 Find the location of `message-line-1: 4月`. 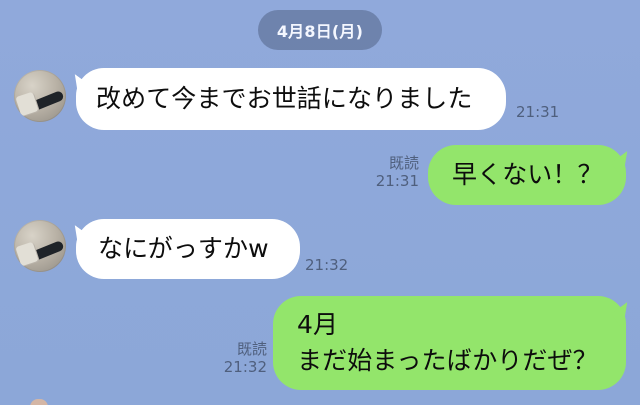

message-line-1: 4月 is located at coordinates (318, 324).